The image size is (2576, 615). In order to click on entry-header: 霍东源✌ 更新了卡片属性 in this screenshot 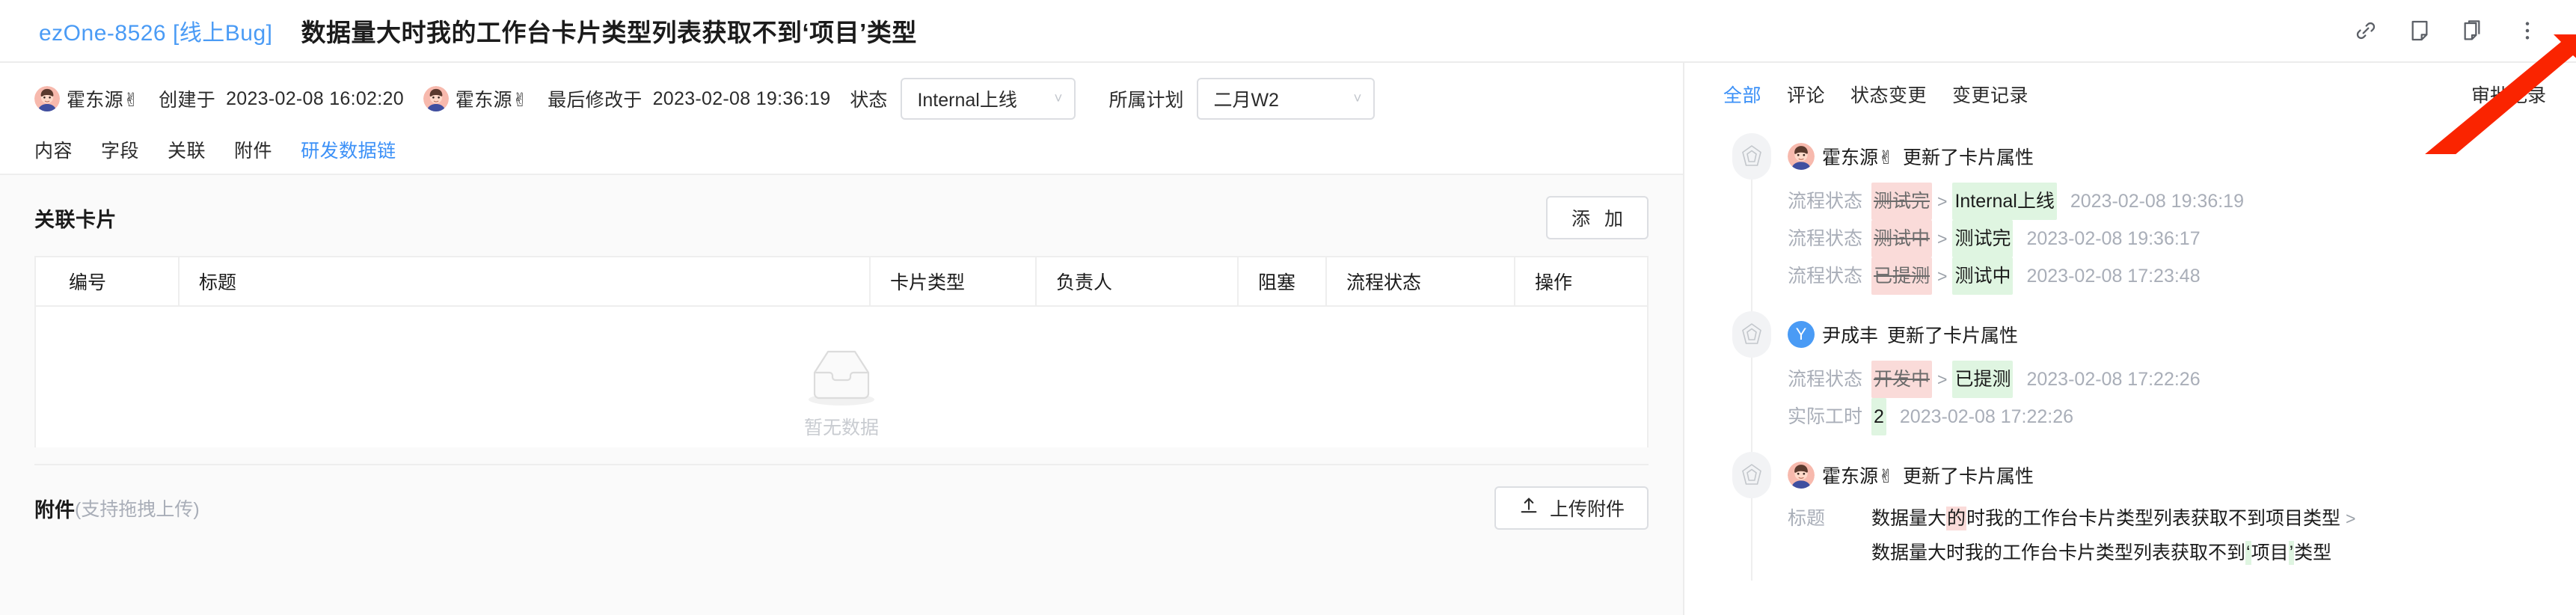, I will do `click(2167, 475)`.